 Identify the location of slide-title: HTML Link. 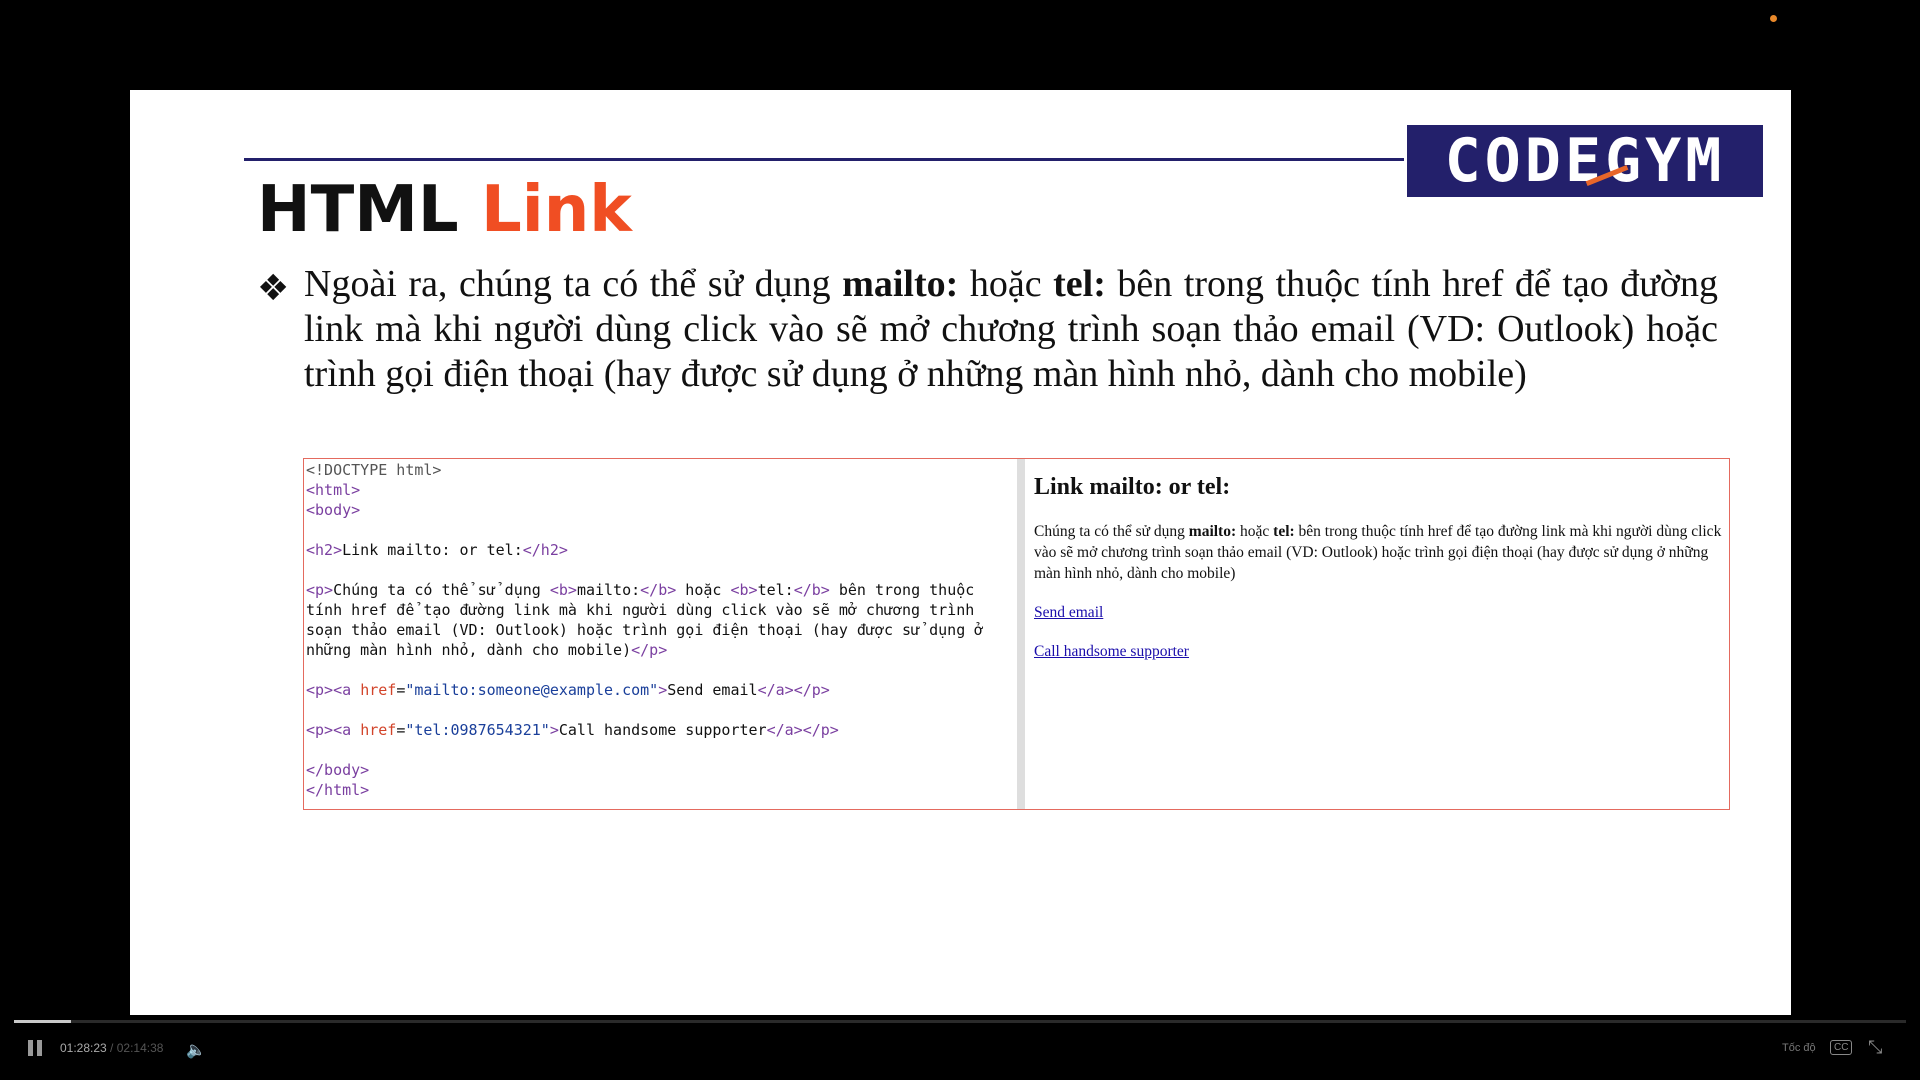
(444, 210).